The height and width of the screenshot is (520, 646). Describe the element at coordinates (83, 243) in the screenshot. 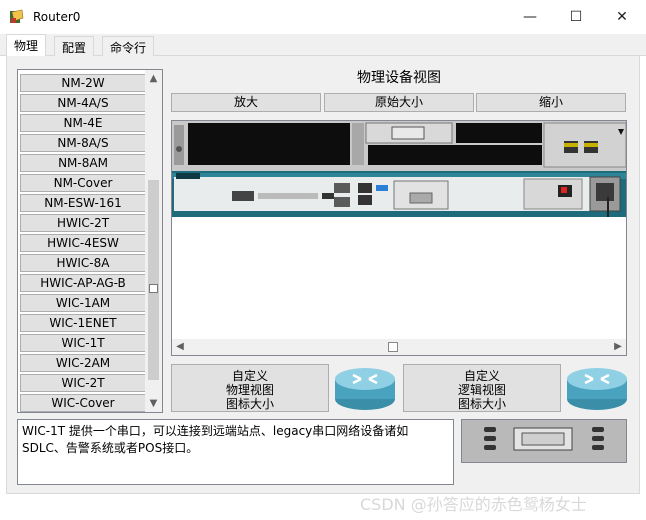

I see `module-item: HWIC-4ESW` at that location.